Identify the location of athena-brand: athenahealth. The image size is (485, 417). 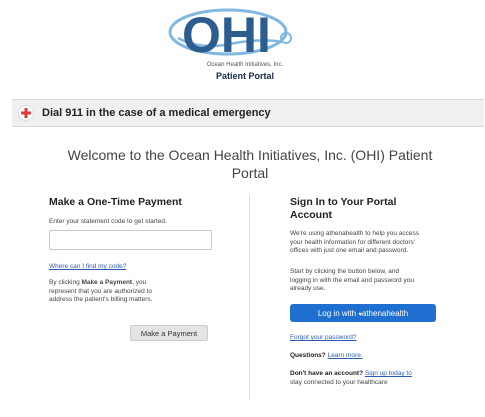
(385, 313).